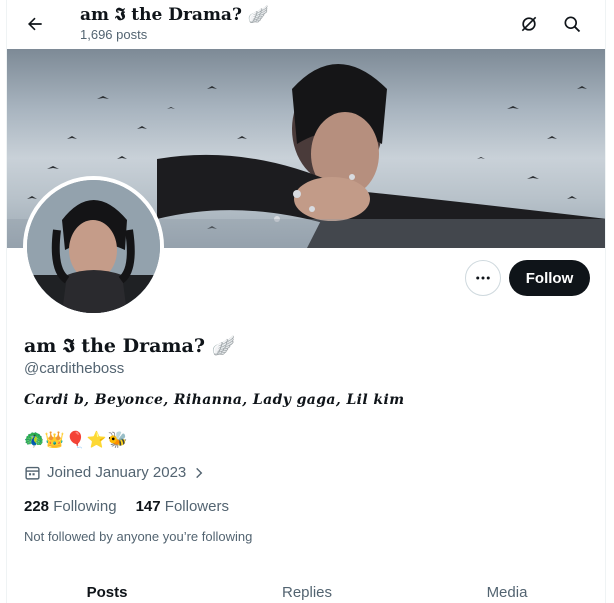 Image resolution: width=614 pixels, height=603 pixels. Describe the element at coordinates (126, 506) in the screenshot. I see `follow-stats: 228 Following 147 Followers` at that location.